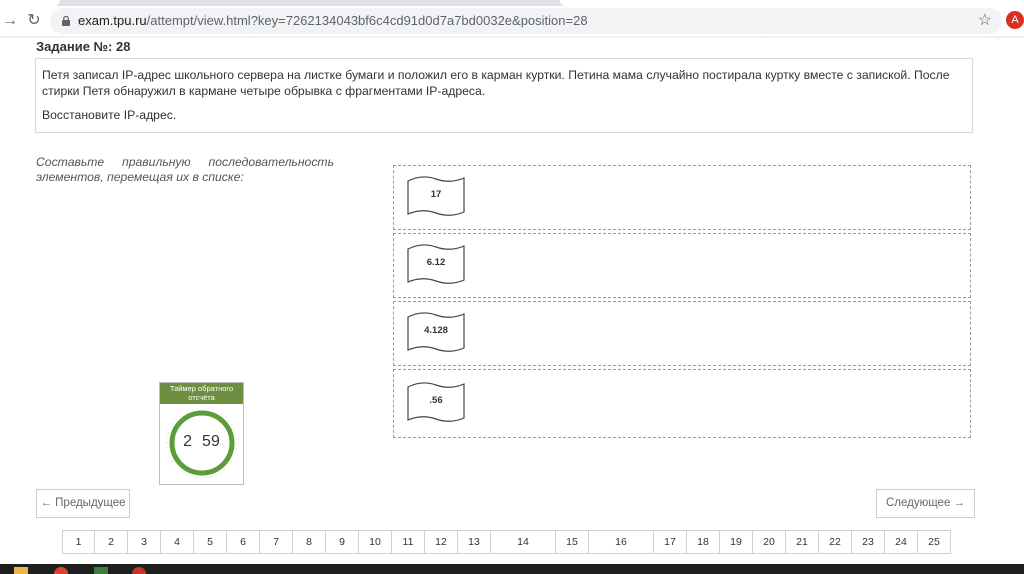 The width and height of the screenshot is (1024, 574). What do you see at coordinates (83, 46) in the screenshot?
I see `task-number: Задание №: 28` at bounding box center [83, 46].